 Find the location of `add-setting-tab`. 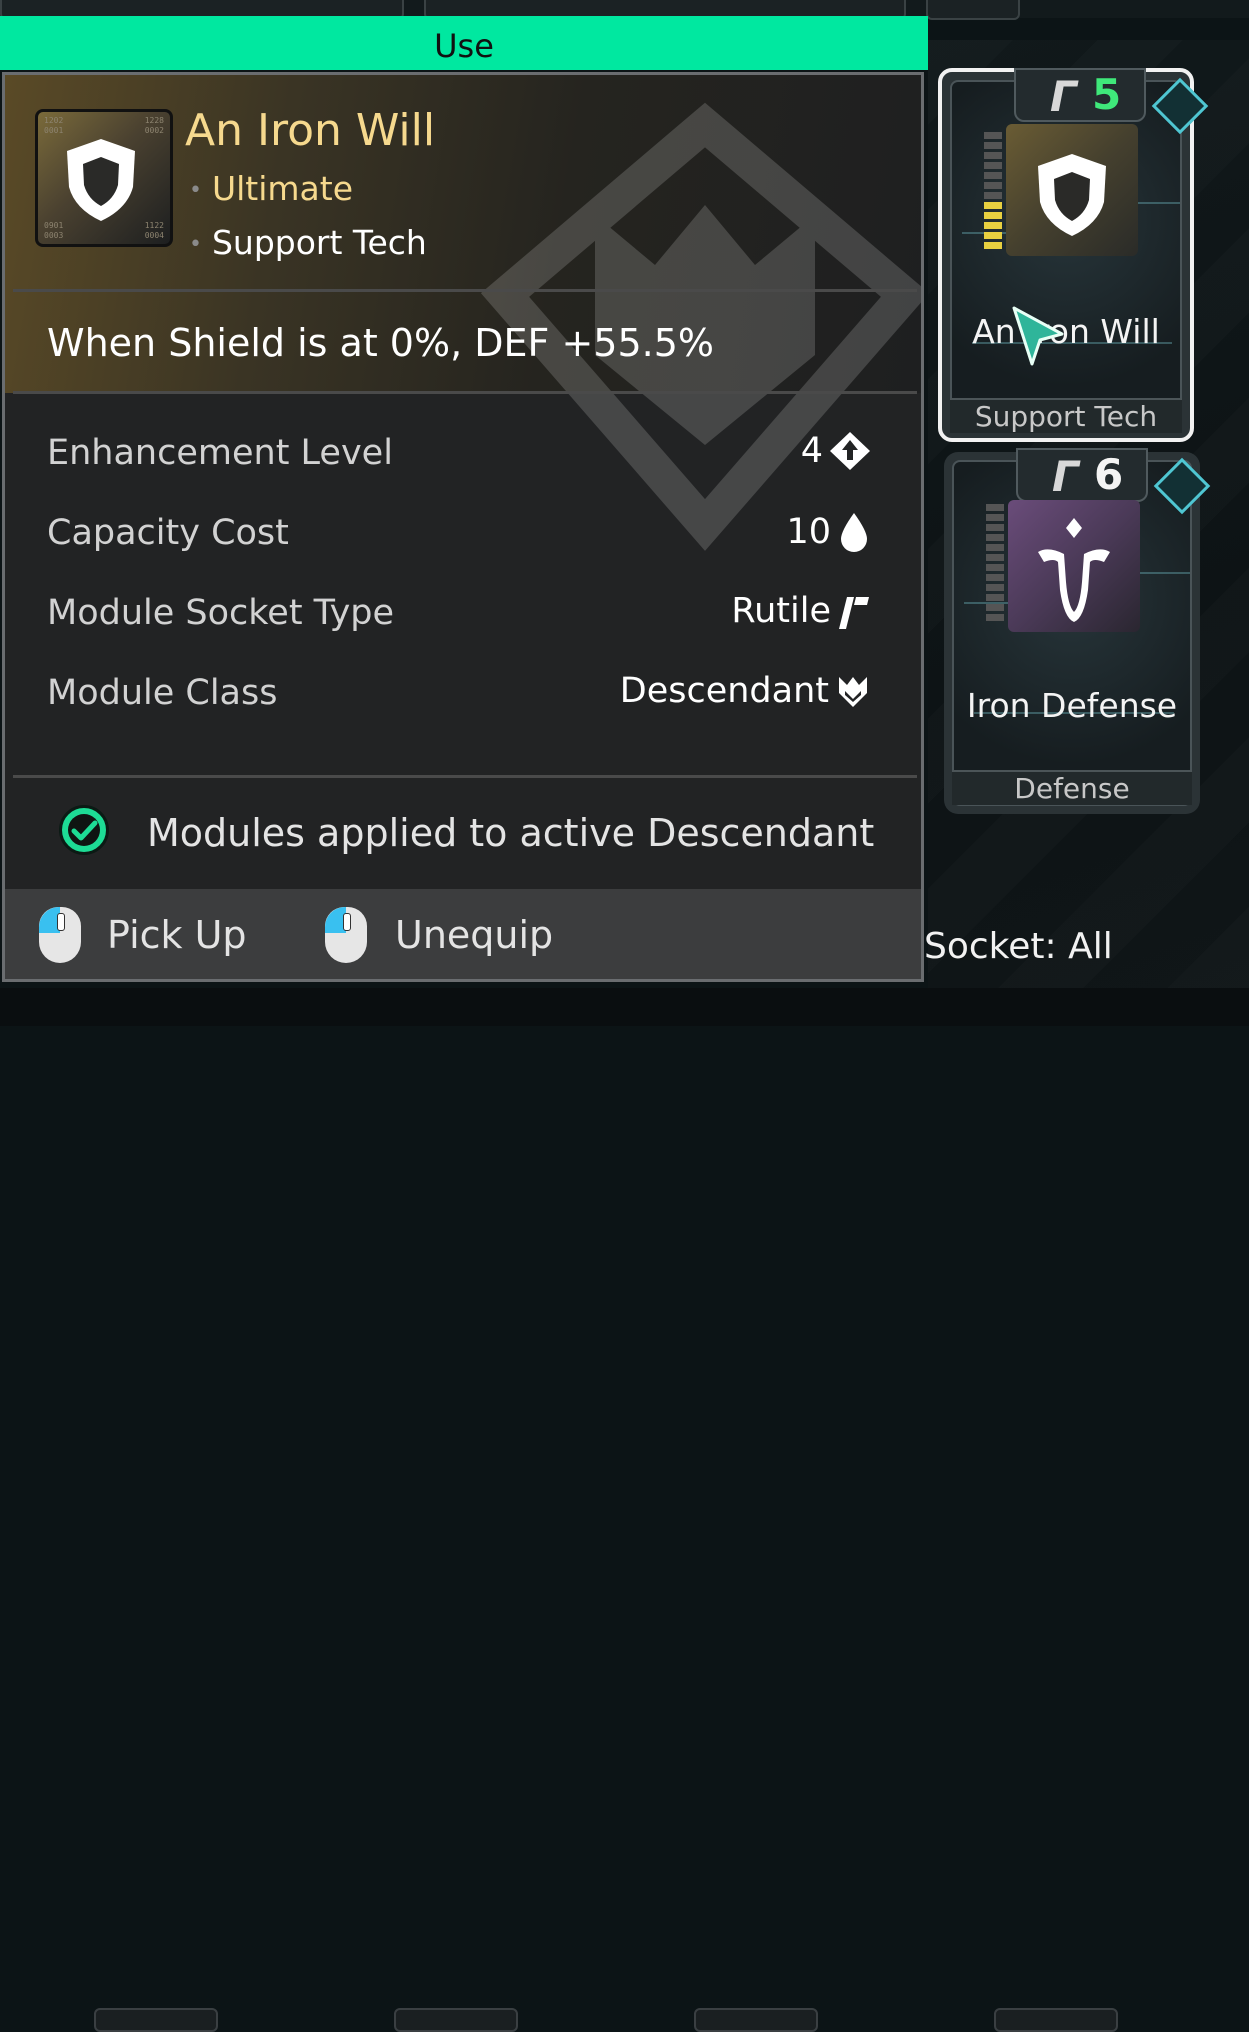

add-setting-tab is located at coordinates (973, 10).